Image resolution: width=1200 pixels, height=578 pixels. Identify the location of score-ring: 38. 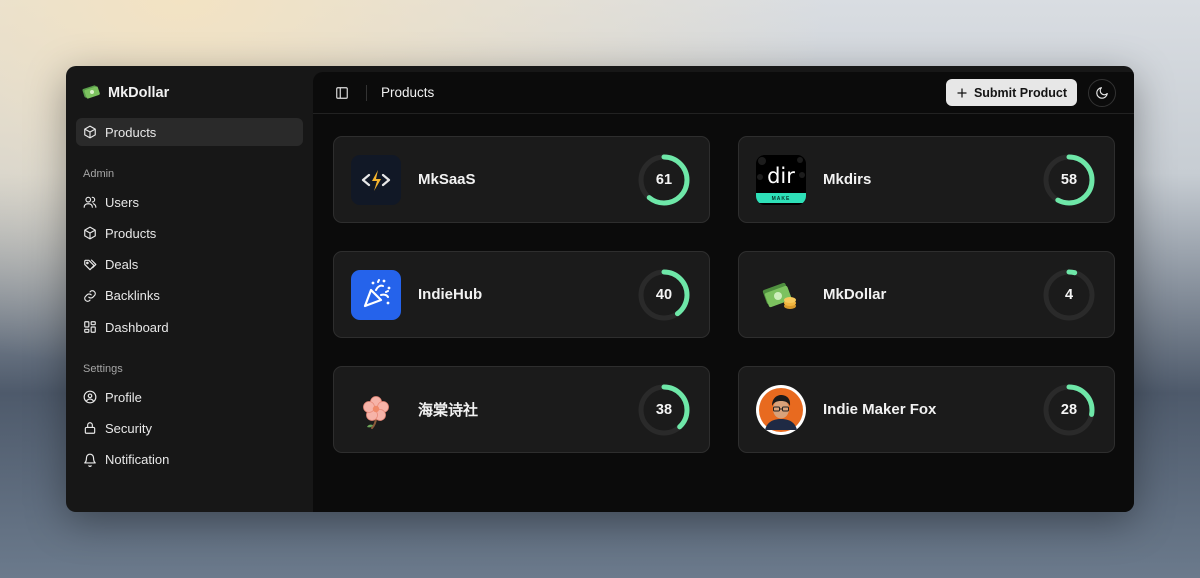
(664, 410).